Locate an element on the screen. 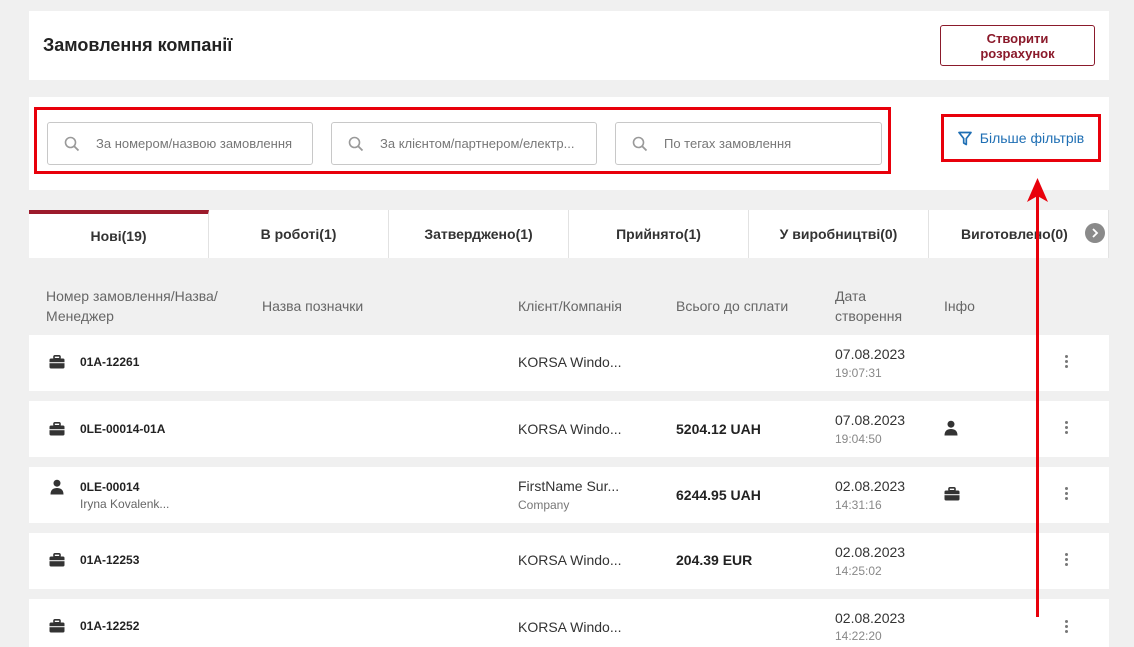 This screenshot has height=647, width=1134. order-number: 01A-12252 is located at coordinates (109, 626).